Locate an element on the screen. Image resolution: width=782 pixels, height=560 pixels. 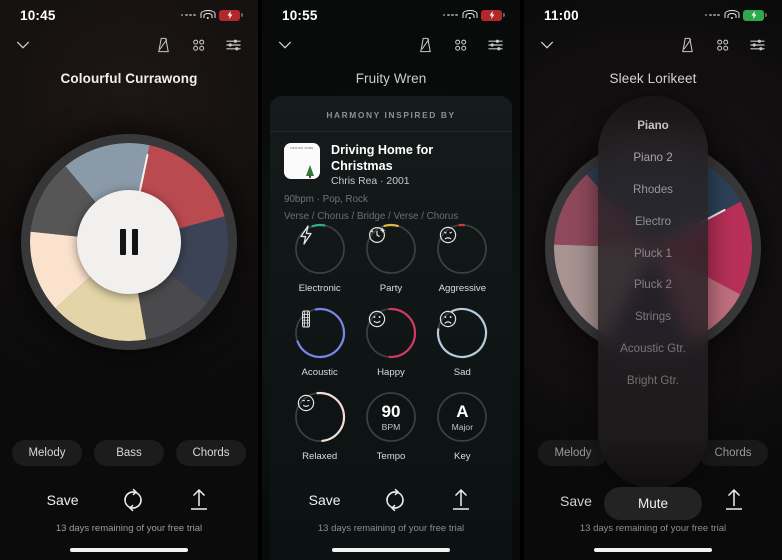
page-title: Sleek Lorikeet is located at coordinates (653, 78).